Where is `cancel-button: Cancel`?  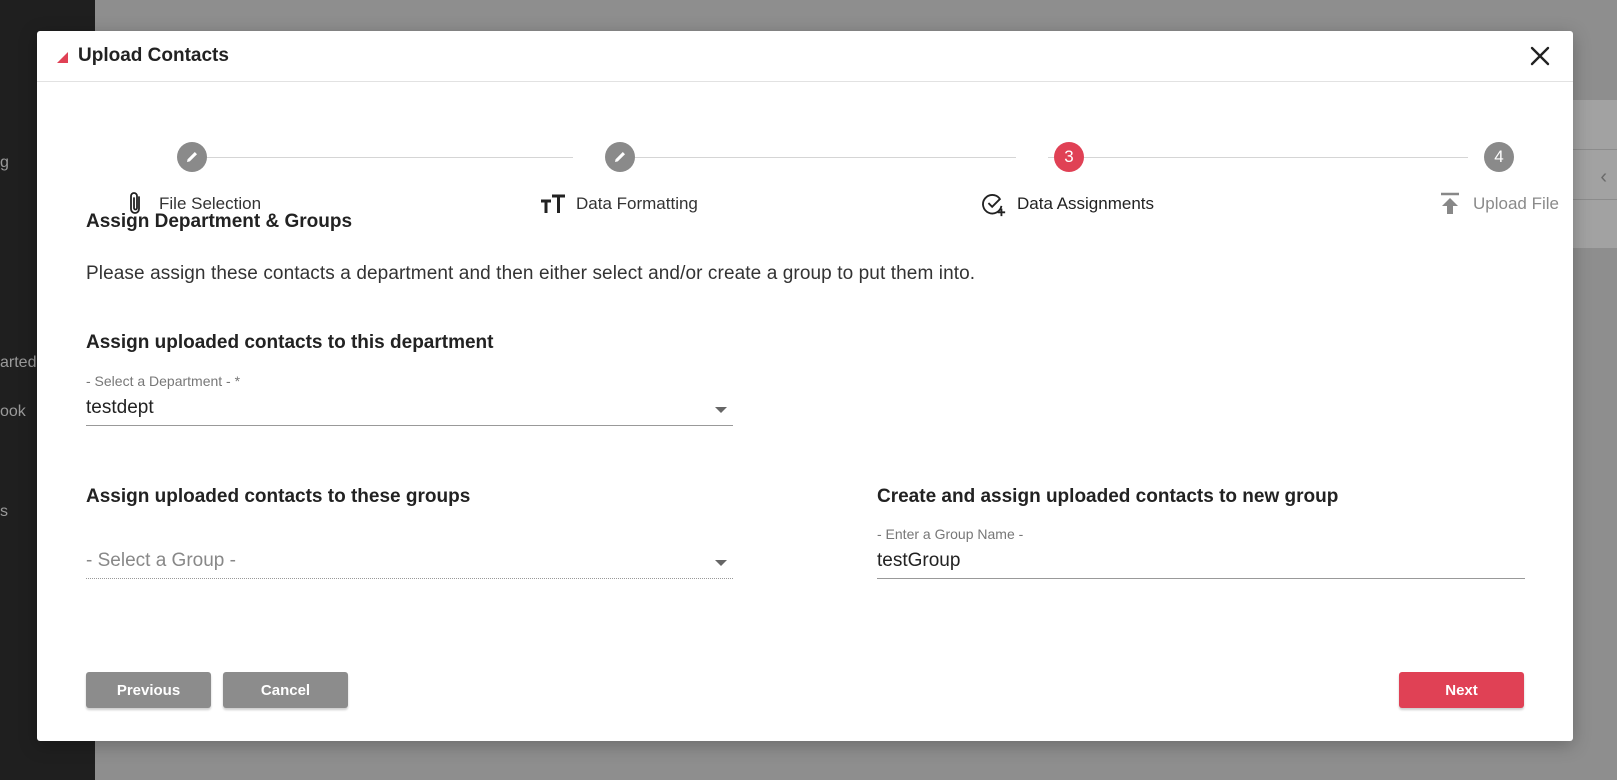 cancel-button: Cancel is located at coordinates (285, 690).